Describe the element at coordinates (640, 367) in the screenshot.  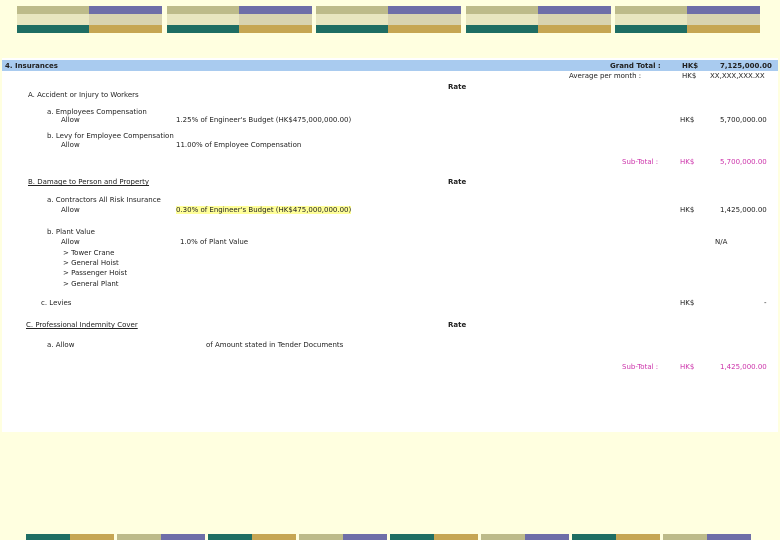
I see `section-c-subtotal-label: Sub-Total :` at that location.